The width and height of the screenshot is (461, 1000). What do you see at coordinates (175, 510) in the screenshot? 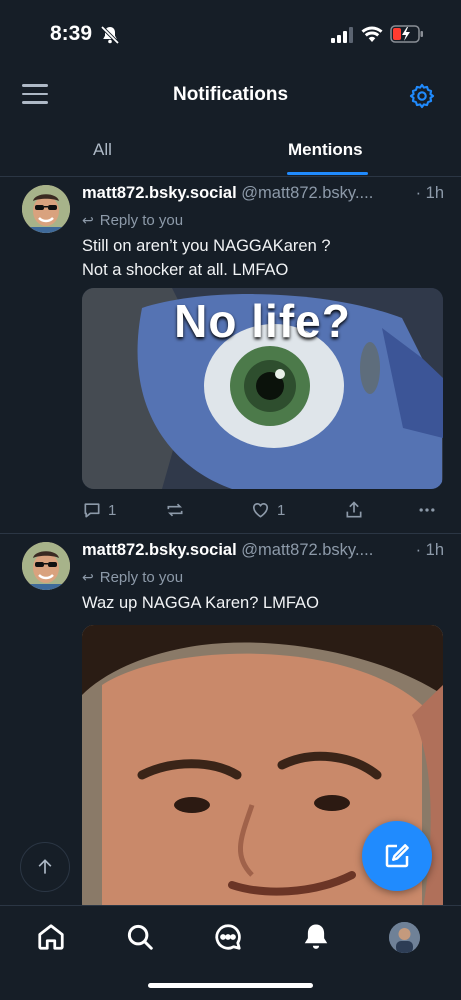
I see `repost-icon` at bounding box center [175, 510].